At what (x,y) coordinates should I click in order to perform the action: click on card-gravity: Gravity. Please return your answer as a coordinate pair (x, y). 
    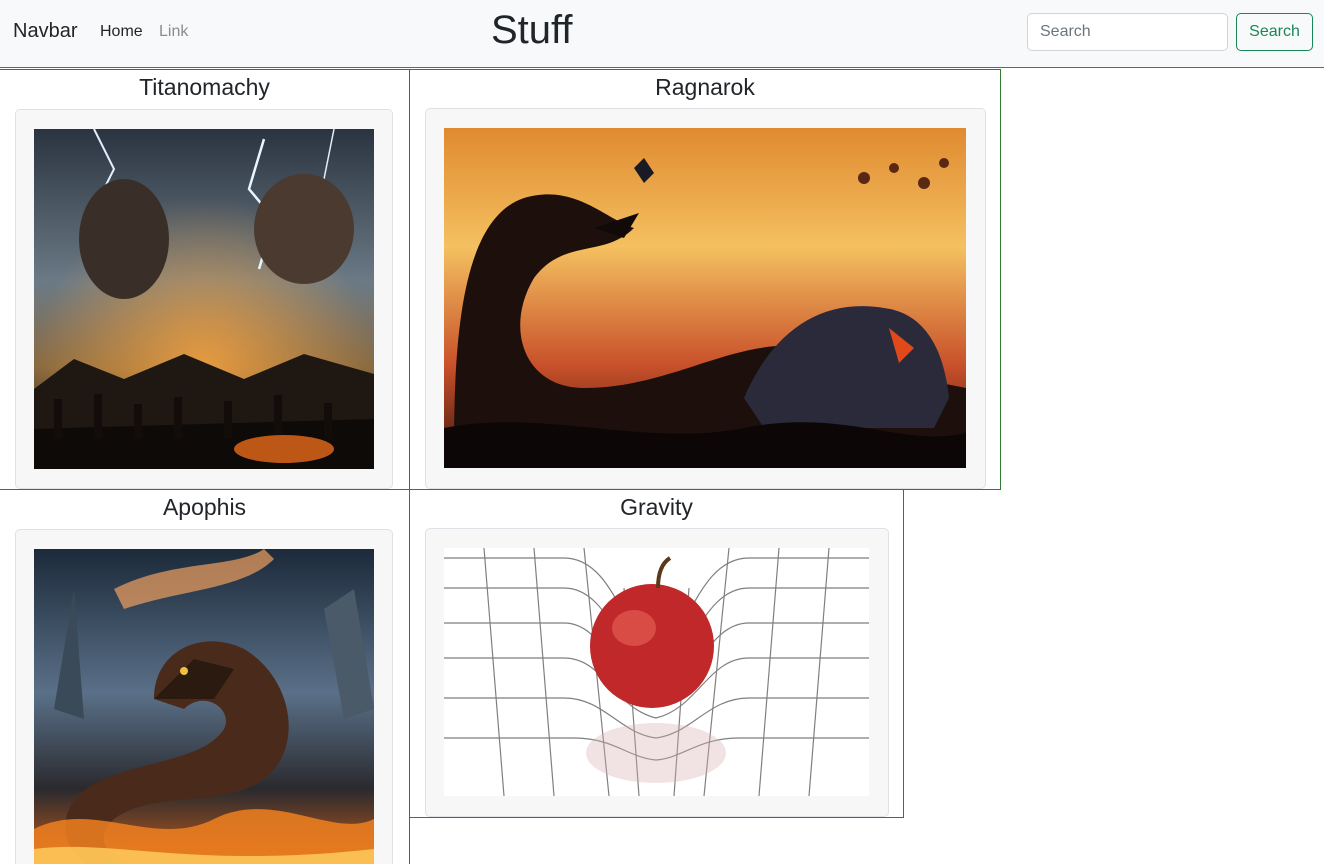
    Looking at the image, I should click on (656, 653).